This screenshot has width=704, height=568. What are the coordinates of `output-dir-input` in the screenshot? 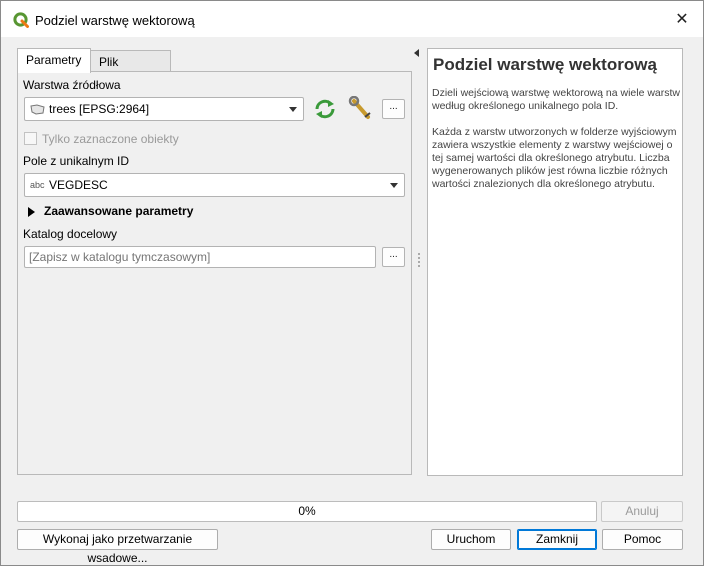 It's located at (200, 257).